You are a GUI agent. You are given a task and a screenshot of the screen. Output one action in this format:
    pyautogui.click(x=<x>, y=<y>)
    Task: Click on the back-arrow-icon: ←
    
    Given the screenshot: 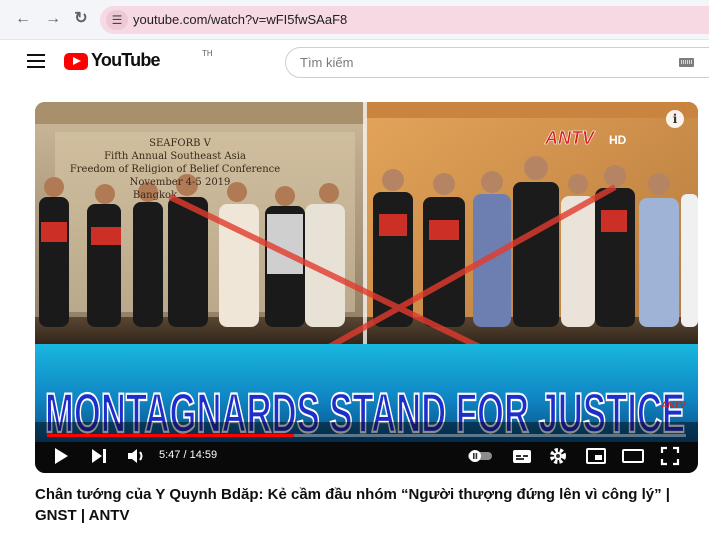 What is the action you would take?
    pyautogui.click(x=23, y=19)
    